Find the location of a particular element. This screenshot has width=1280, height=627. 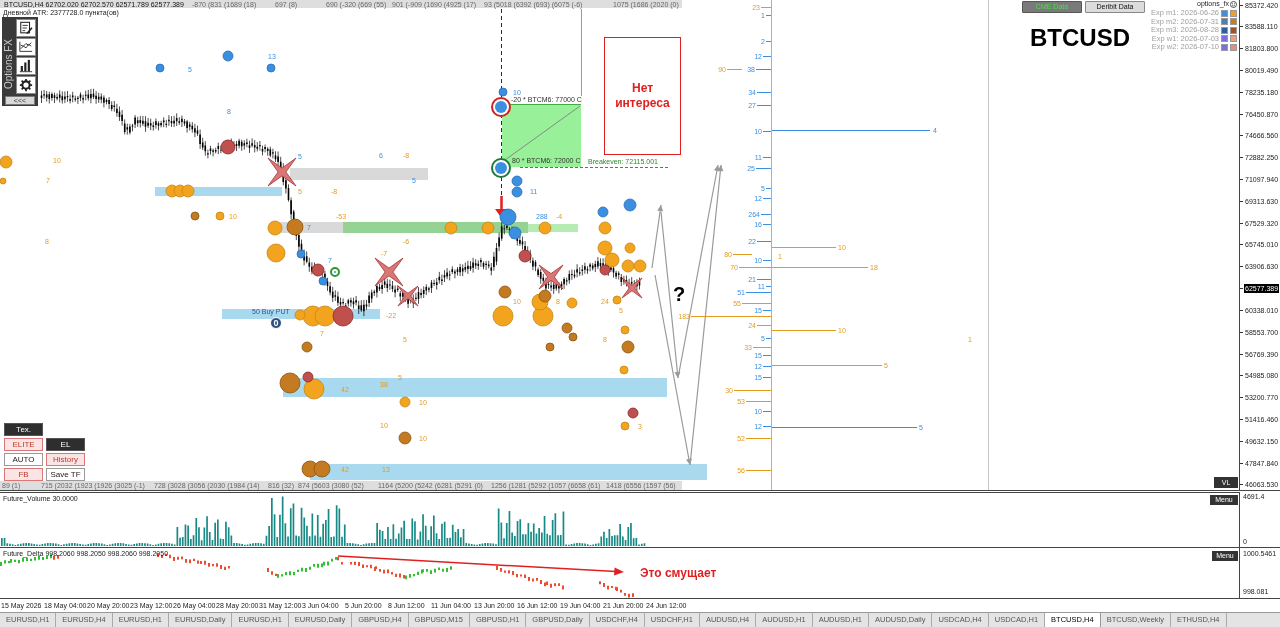

line-chart-icon is located at coordinates (26, 47).